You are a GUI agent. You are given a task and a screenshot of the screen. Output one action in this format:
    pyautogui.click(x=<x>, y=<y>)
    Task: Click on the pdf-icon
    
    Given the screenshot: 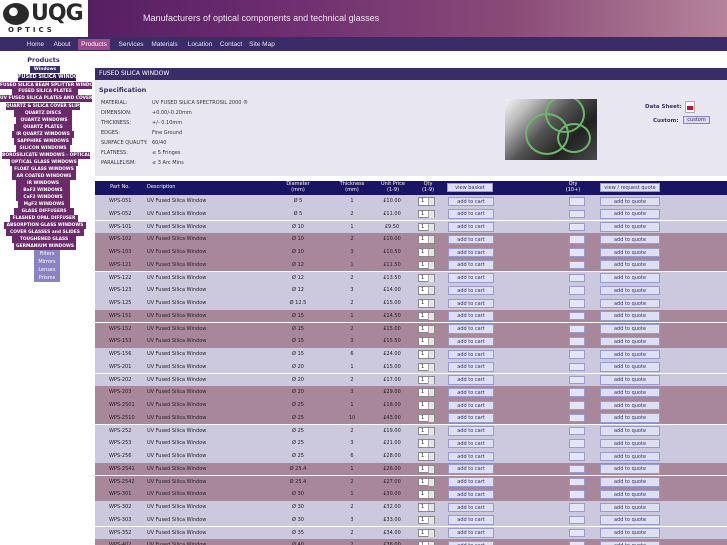 What is the action you would take?
    pyautogui.click(x=690, y=107)
    